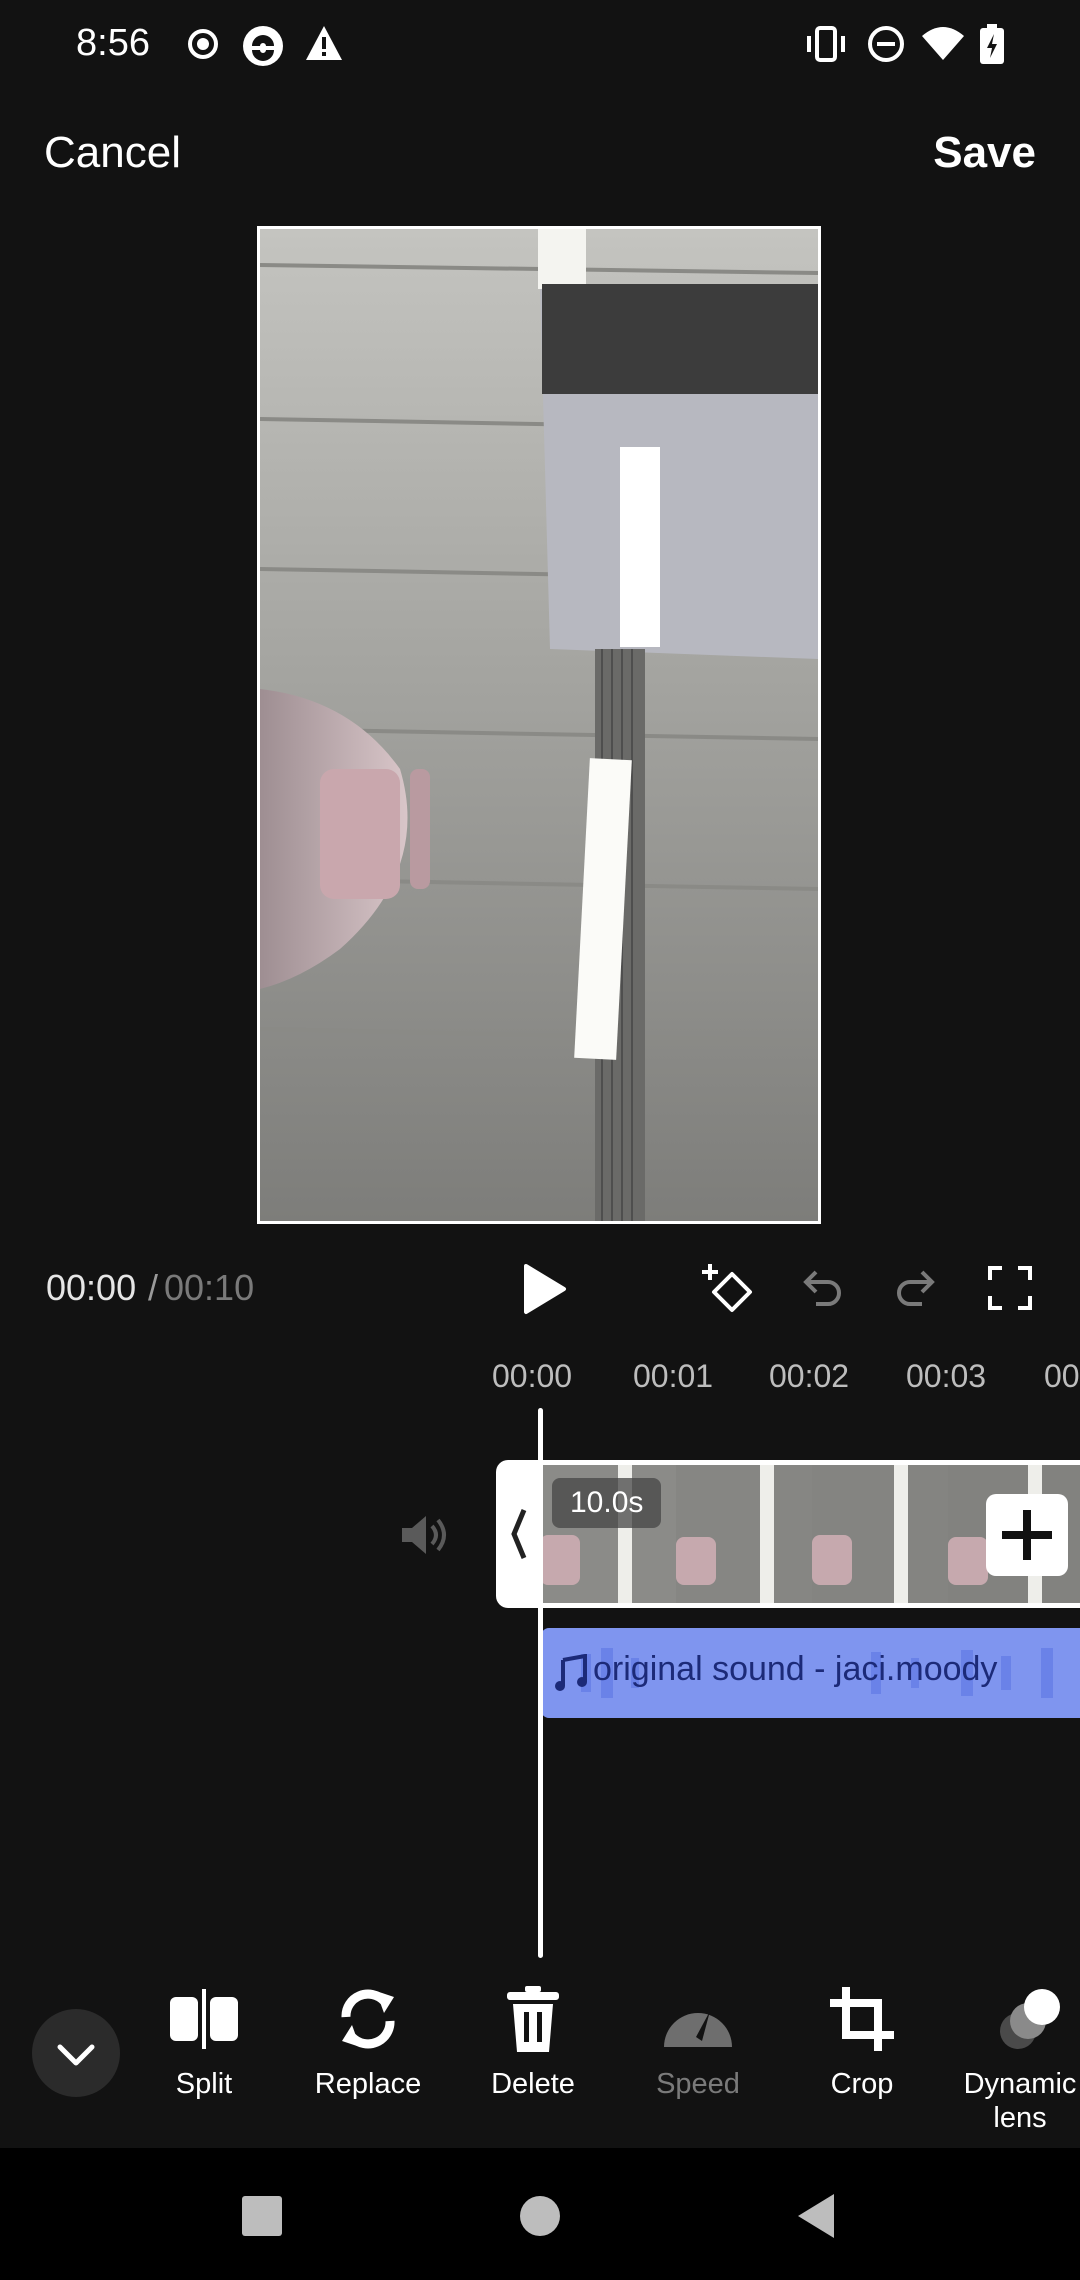 The height and width of the screenshot is (2280, 1080). I want to click on wifi-icon, so click(943, 43).